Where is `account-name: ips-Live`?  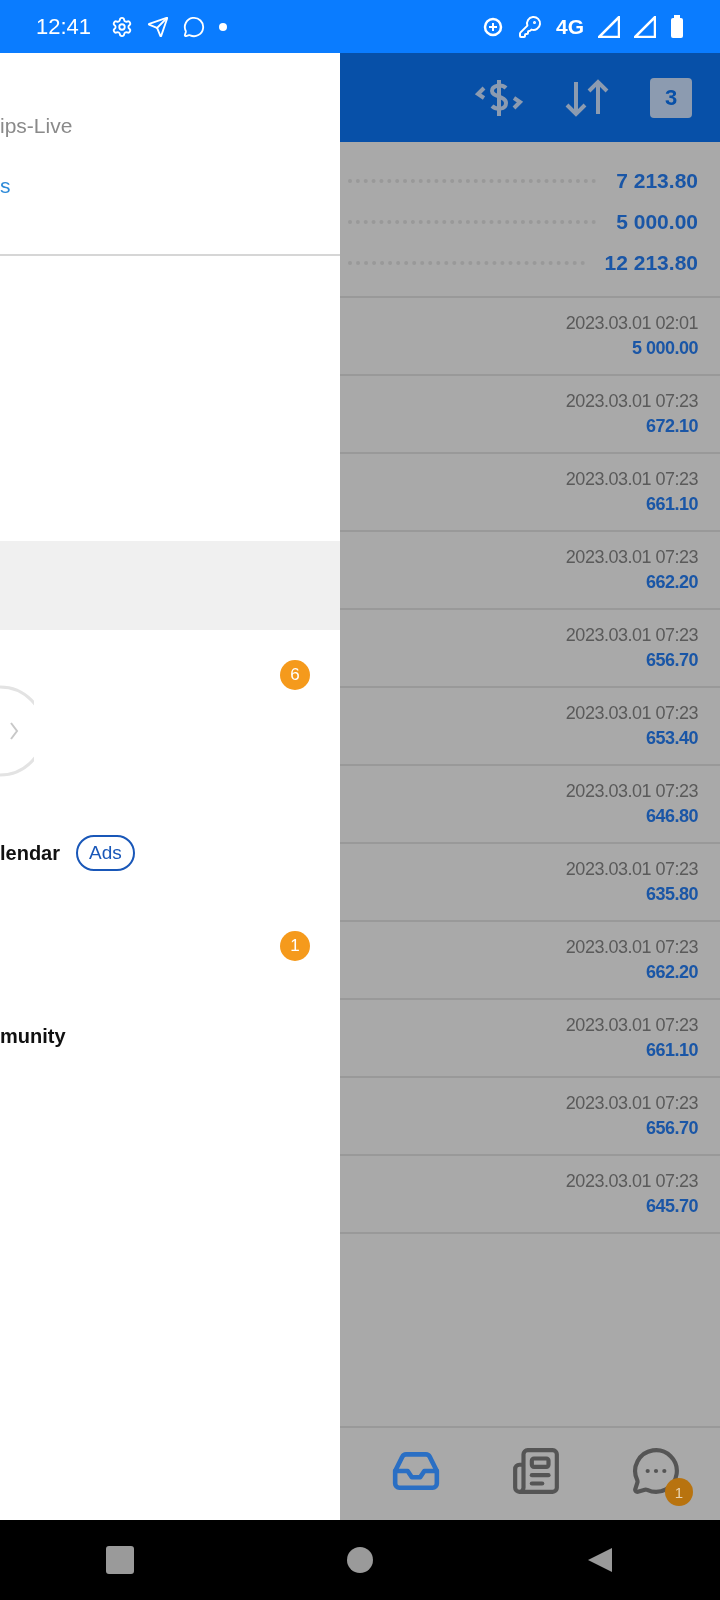 account-name: ips-Live is located at coordinates (37, 126).